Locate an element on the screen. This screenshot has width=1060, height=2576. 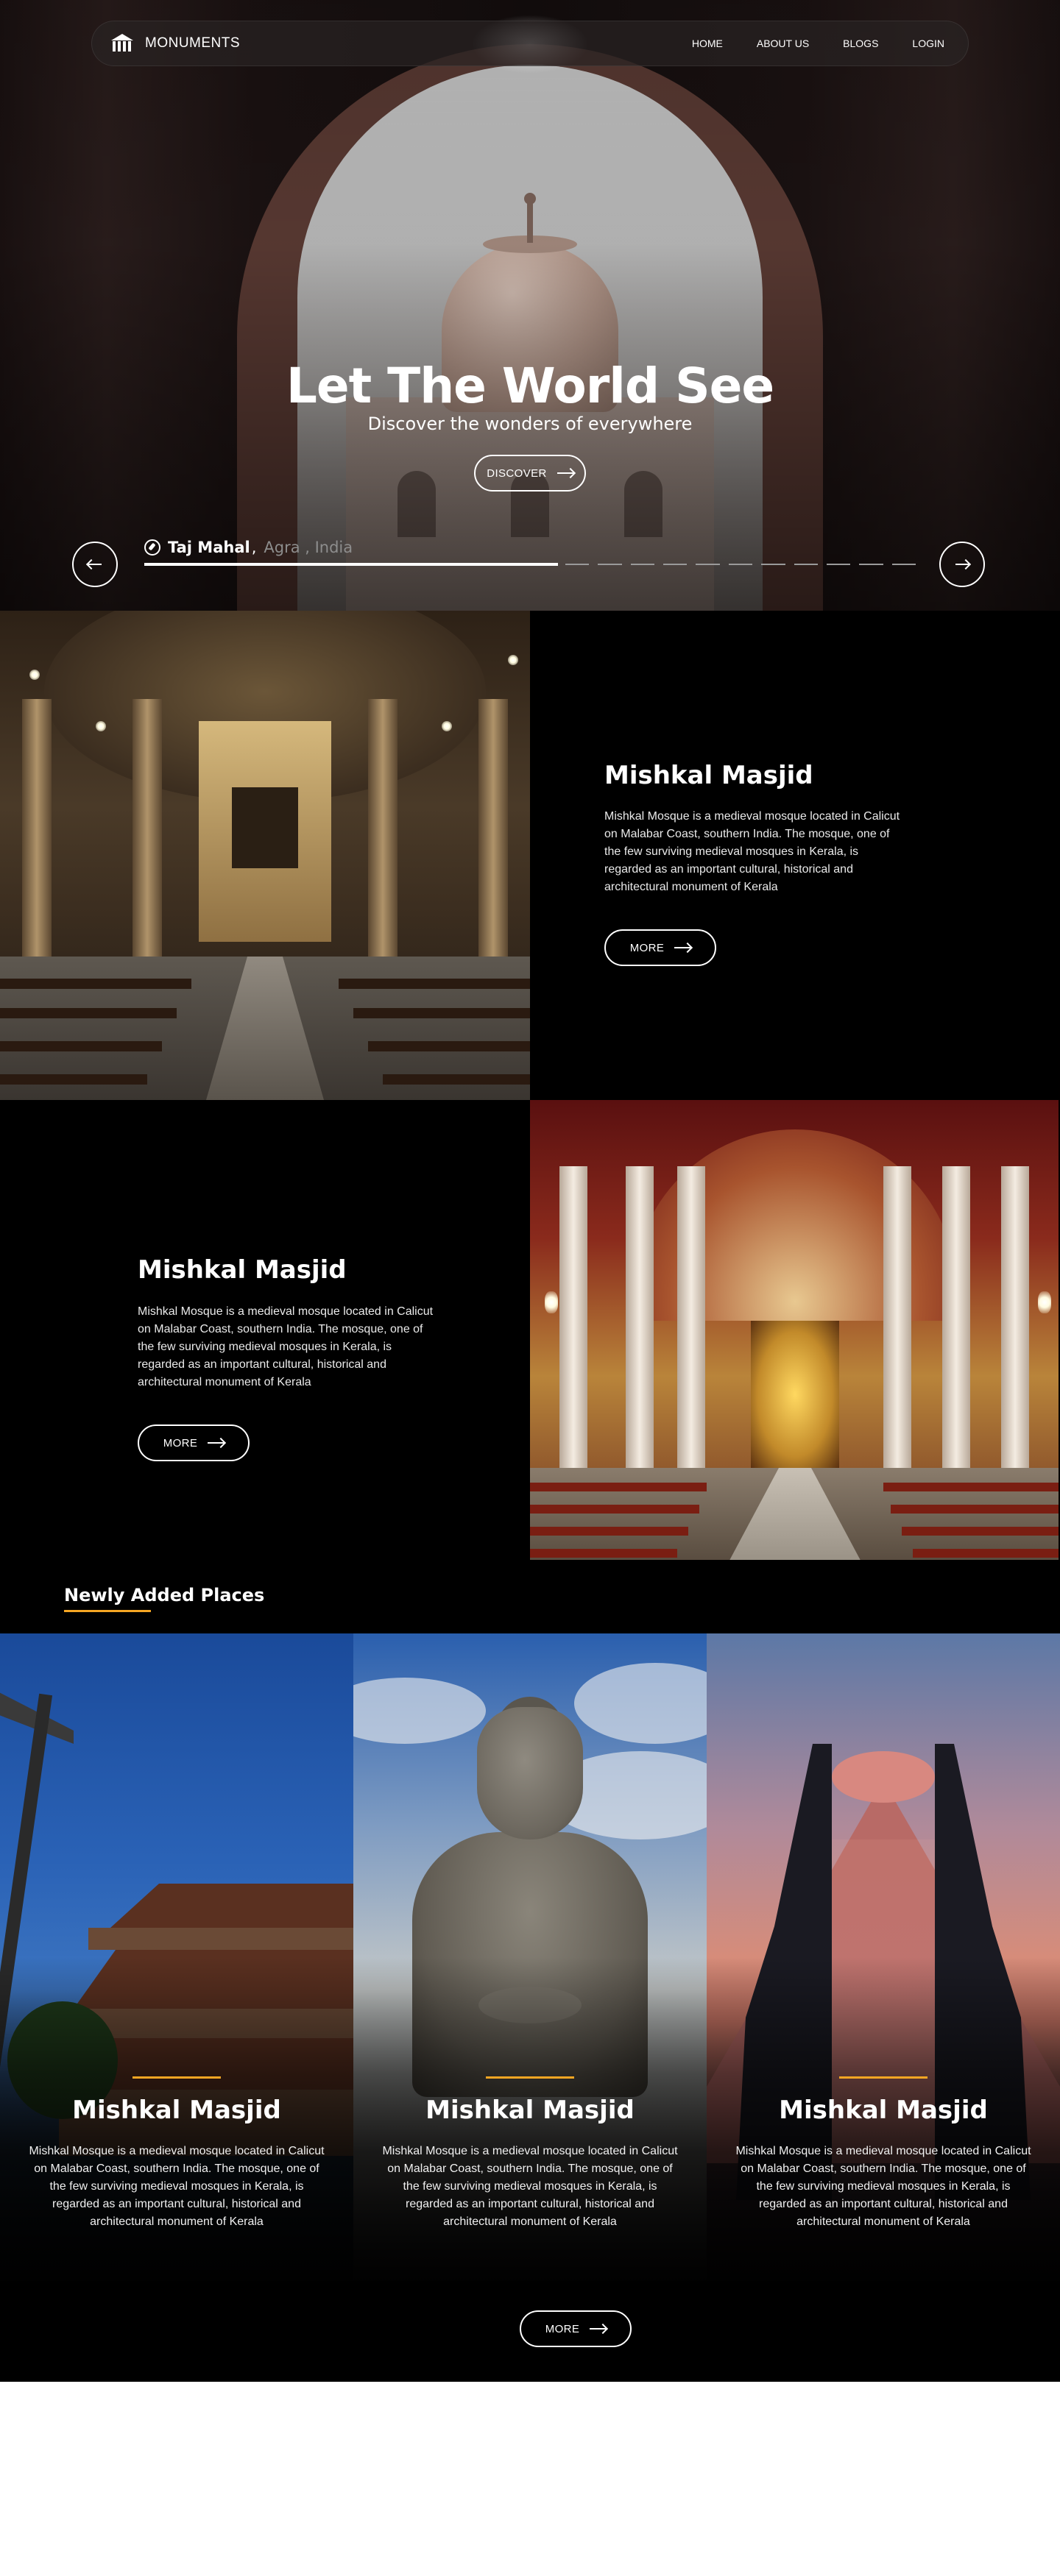
slide-location: Taj Mahal , Agra , India is located at coordinates (248, 547).